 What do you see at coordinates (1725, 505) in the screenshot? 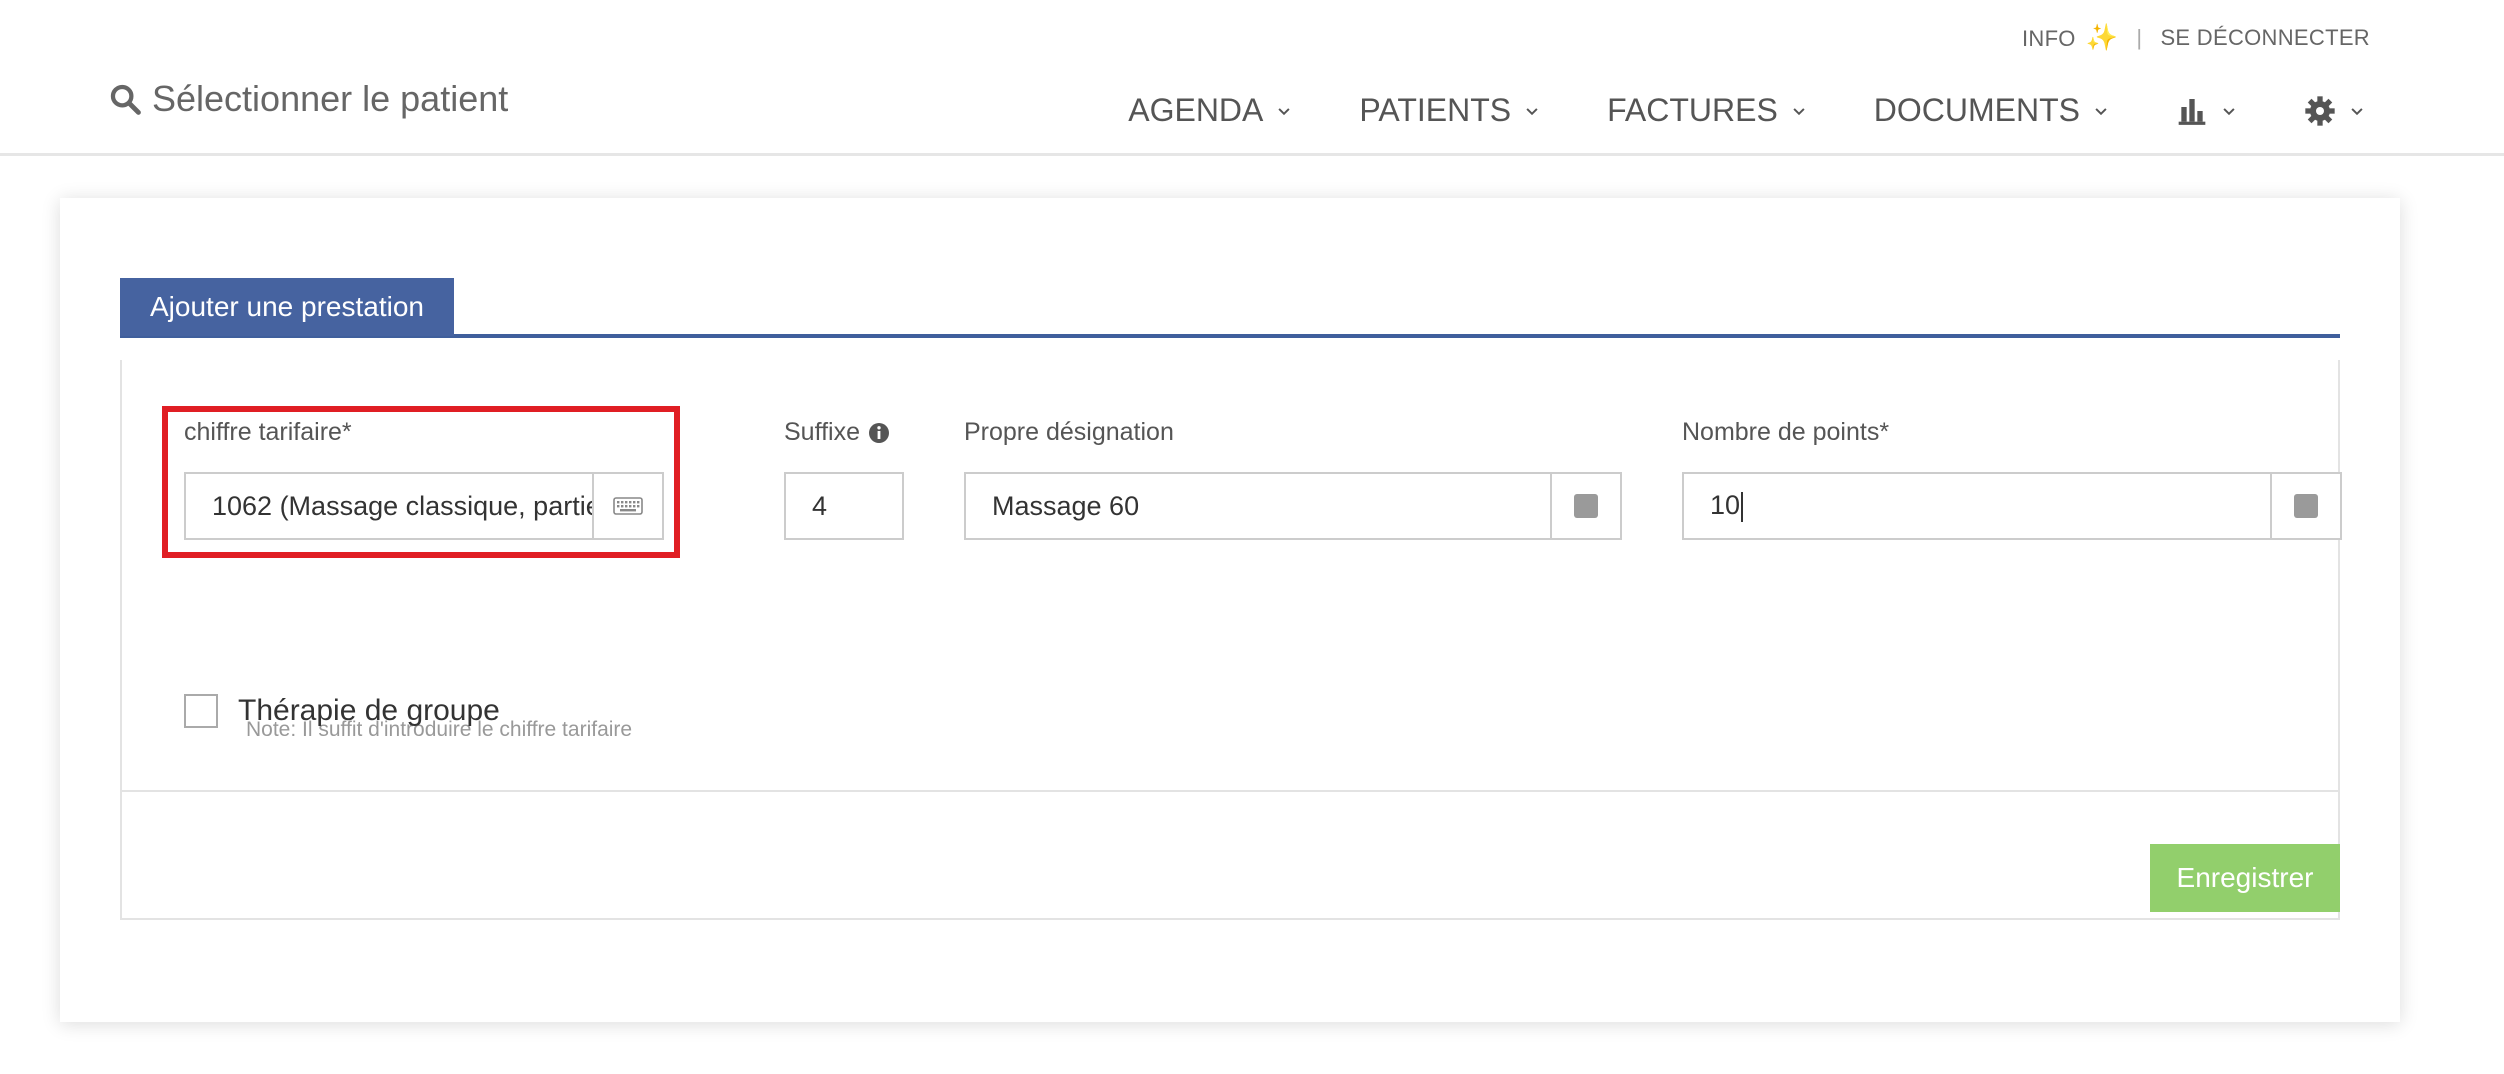
I see `points-value: 10` at bounding box center [1725, 505].